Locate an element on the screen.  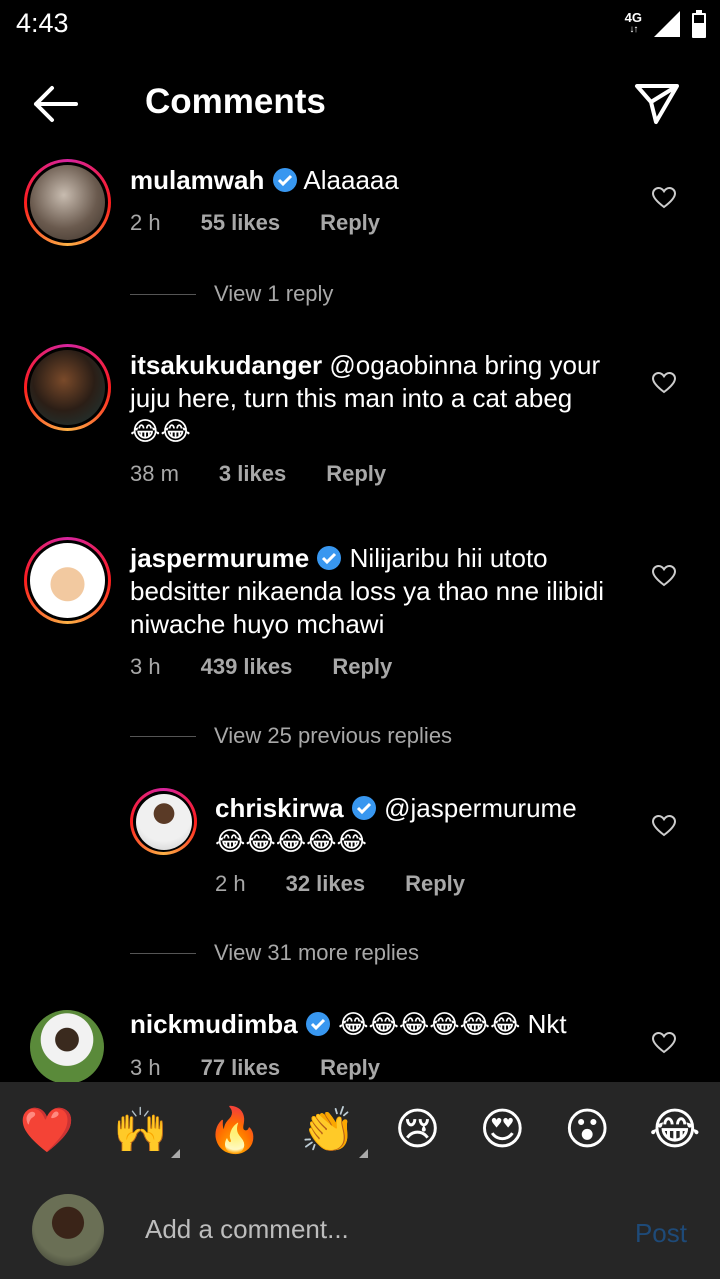
comment-text: chriskirwa @jaspermurume 😂😂😂😂😂 is located at coordinates (425, 825).